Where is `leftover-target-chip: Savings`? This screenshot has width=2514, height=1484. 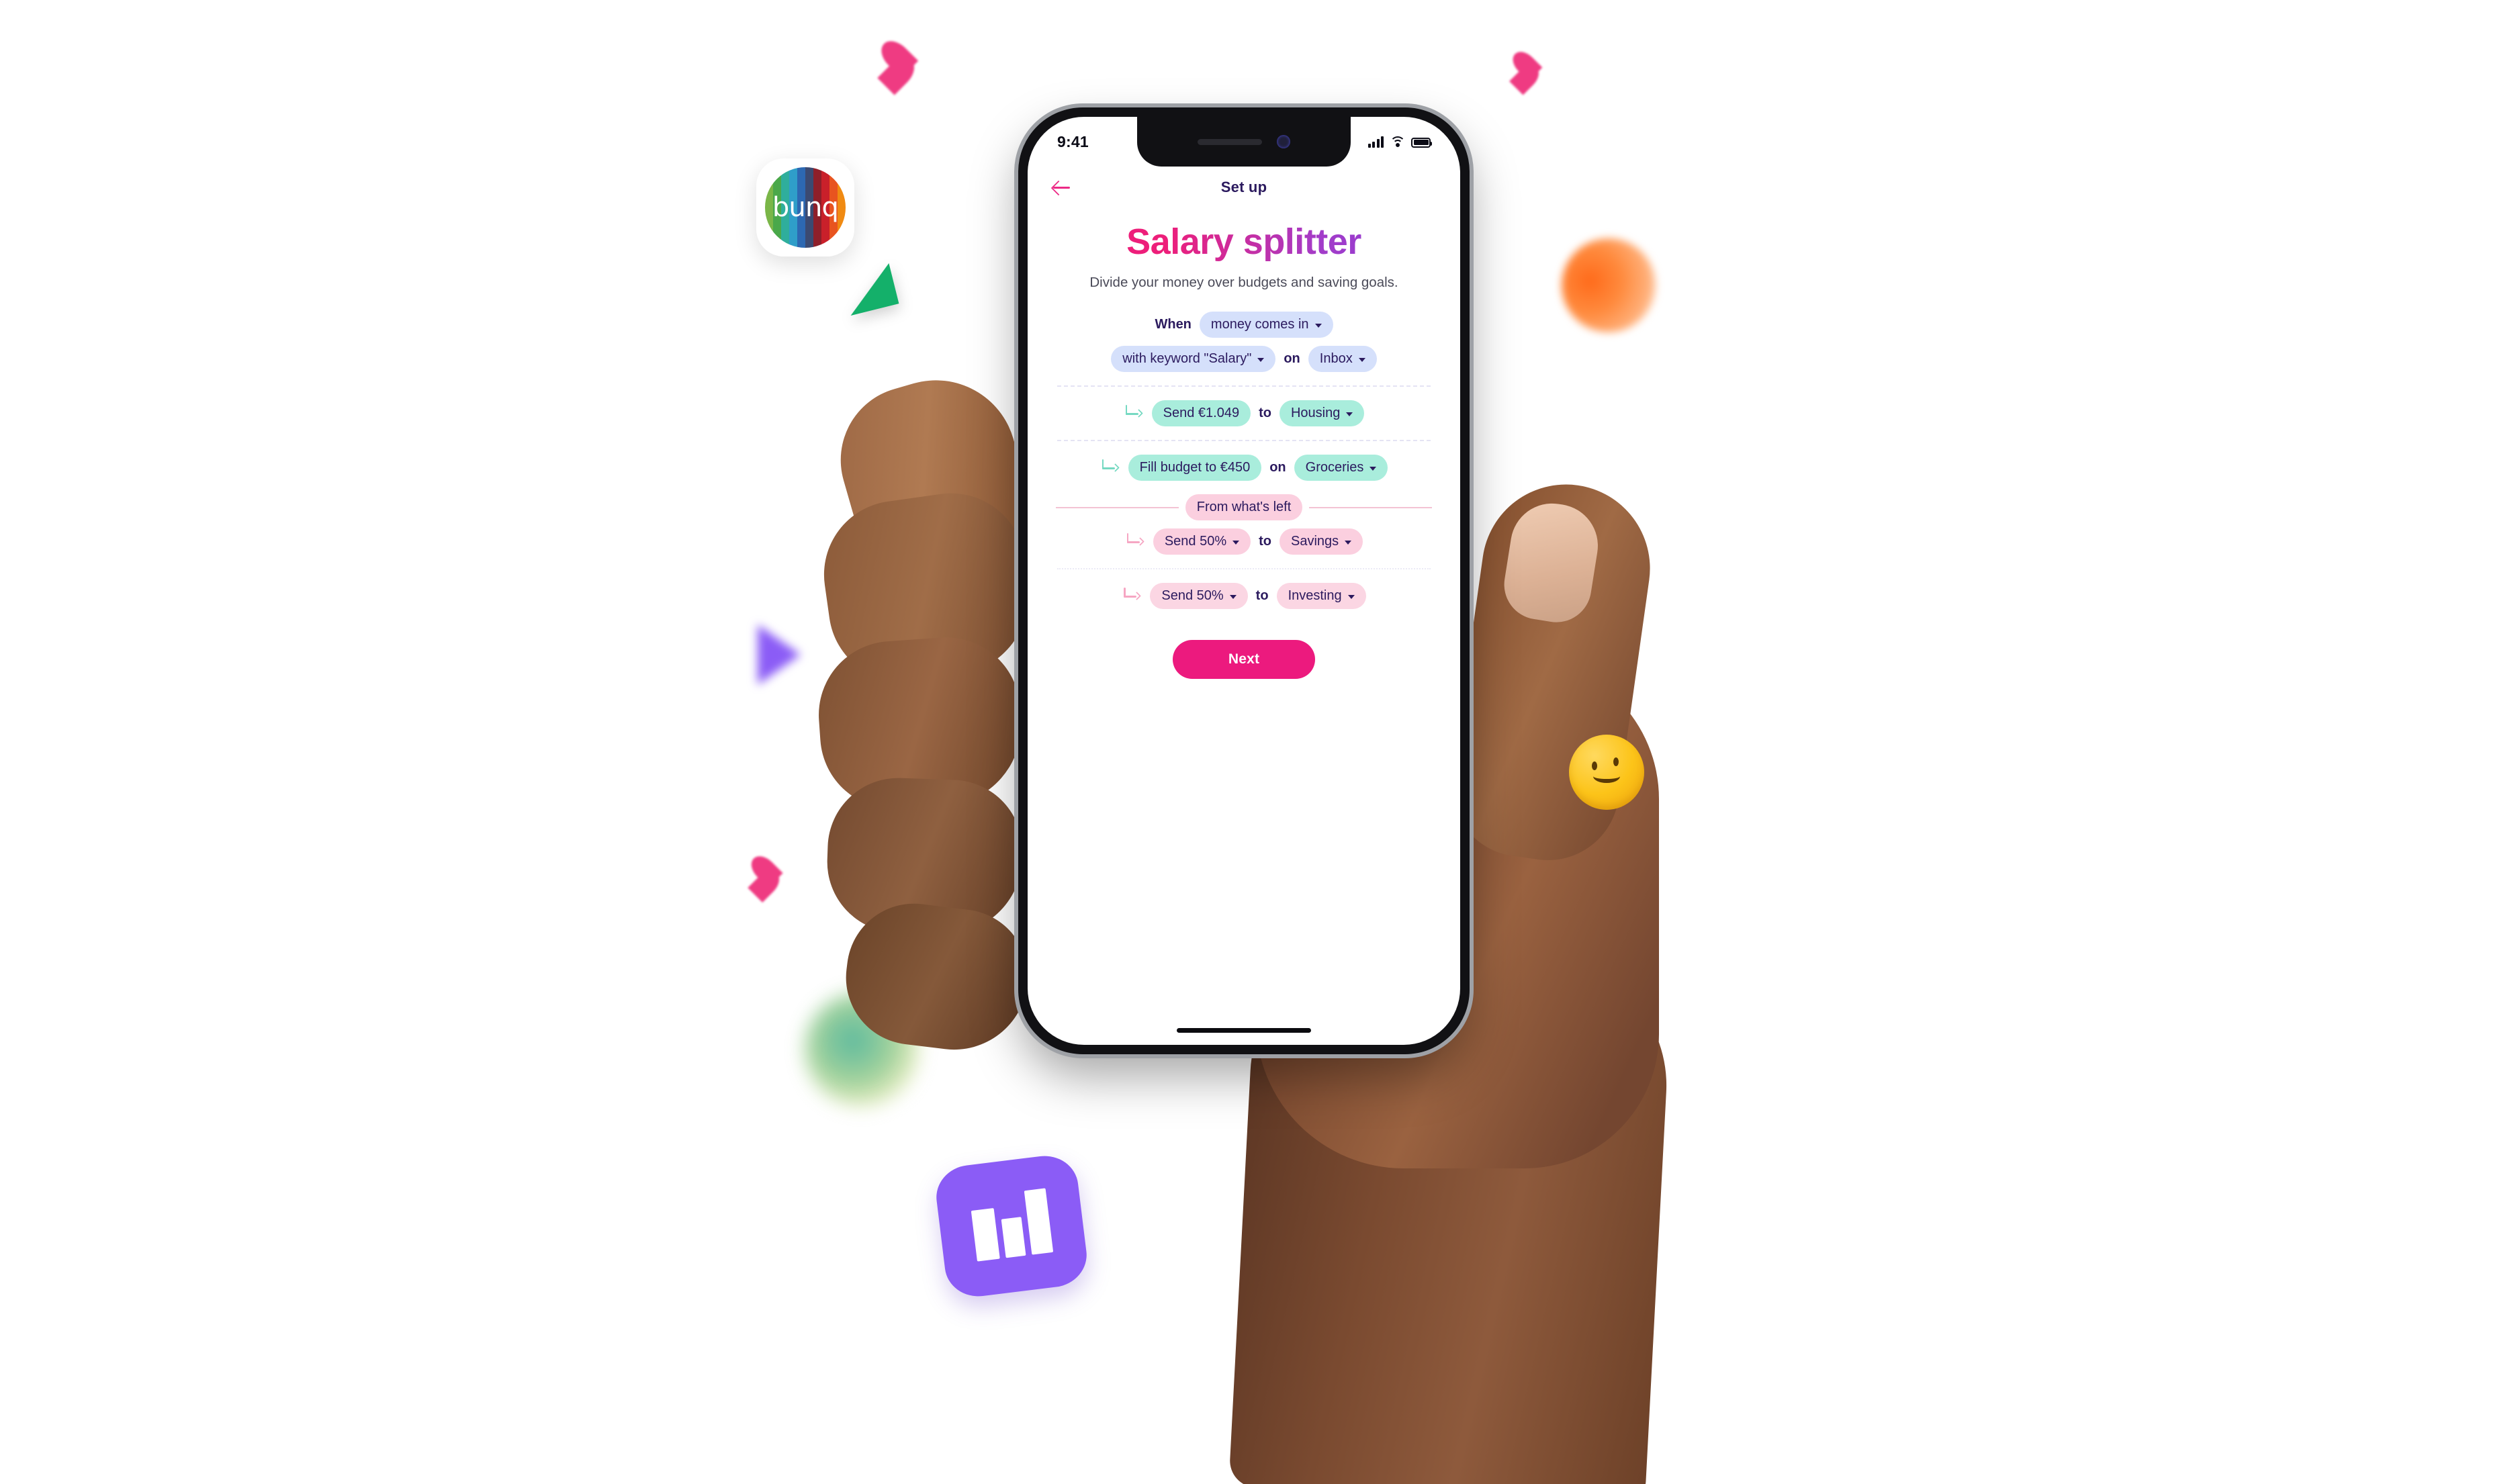
leftover-target-chip: Savings is located at coordinates (1321, 541).